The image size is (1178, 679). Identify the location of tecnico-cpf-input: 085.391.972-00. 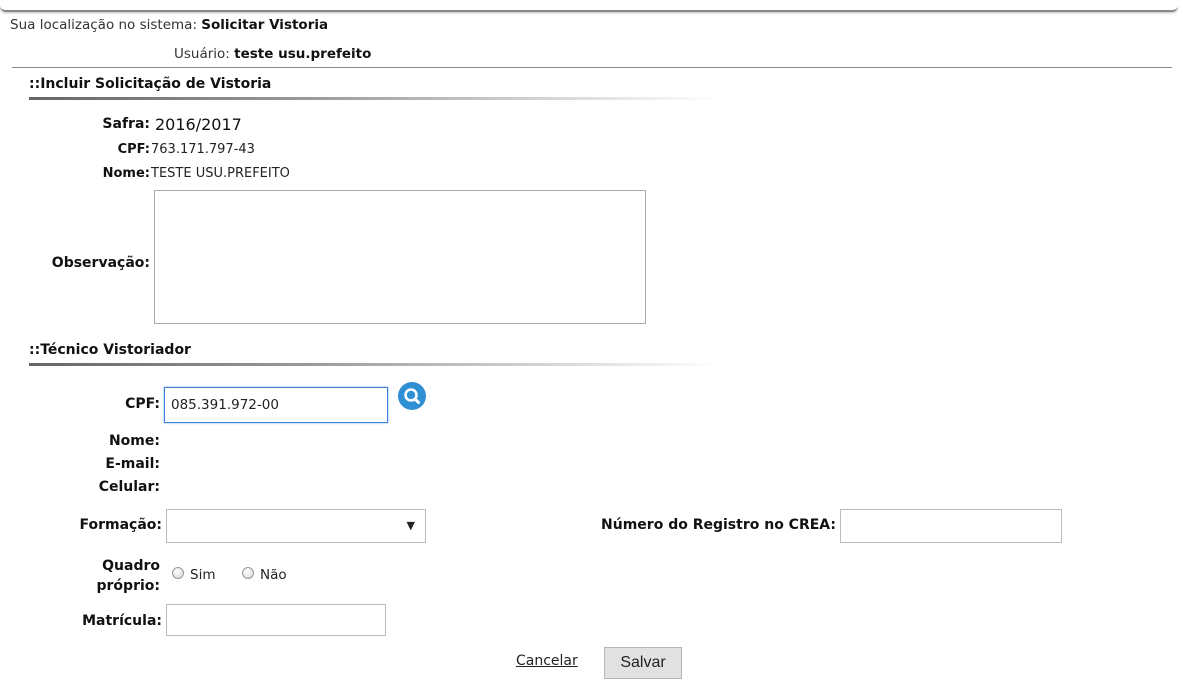
(276, 405).